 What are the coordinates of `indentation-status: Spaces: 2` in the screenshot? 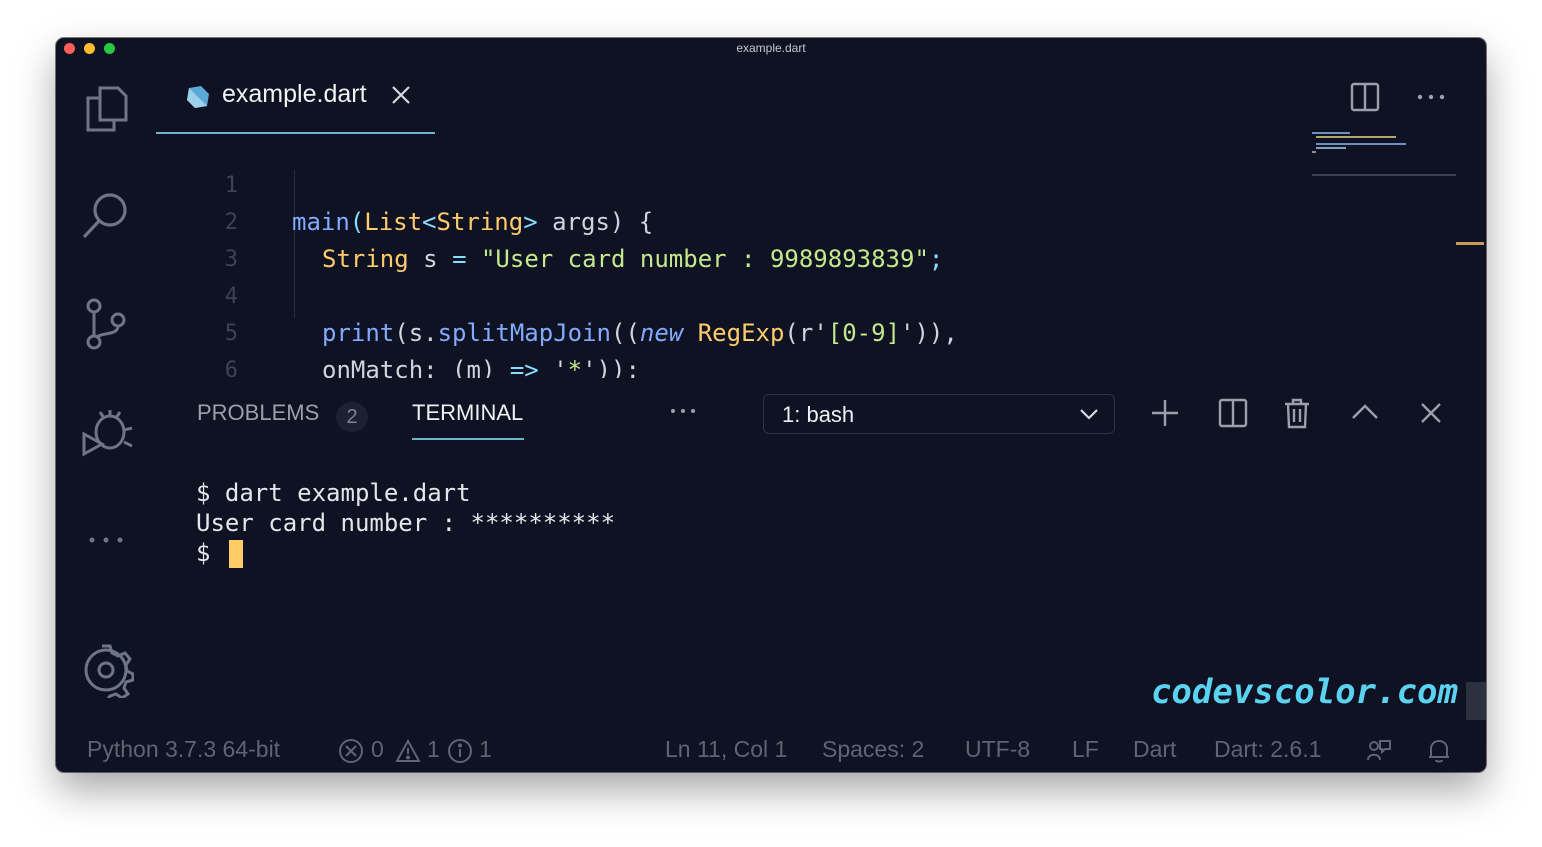 It's located at (873, 749).